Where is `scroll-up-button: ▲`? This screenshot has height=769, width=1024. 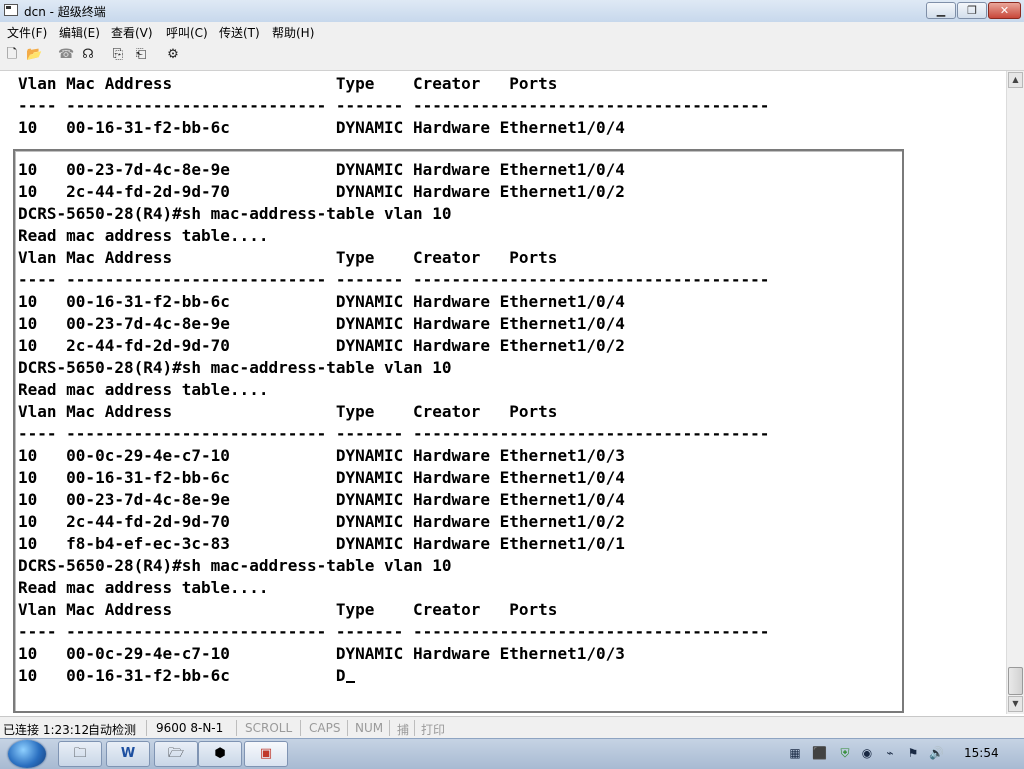
scroll-up-button: ▲ is located at coordinates (1015, 80).